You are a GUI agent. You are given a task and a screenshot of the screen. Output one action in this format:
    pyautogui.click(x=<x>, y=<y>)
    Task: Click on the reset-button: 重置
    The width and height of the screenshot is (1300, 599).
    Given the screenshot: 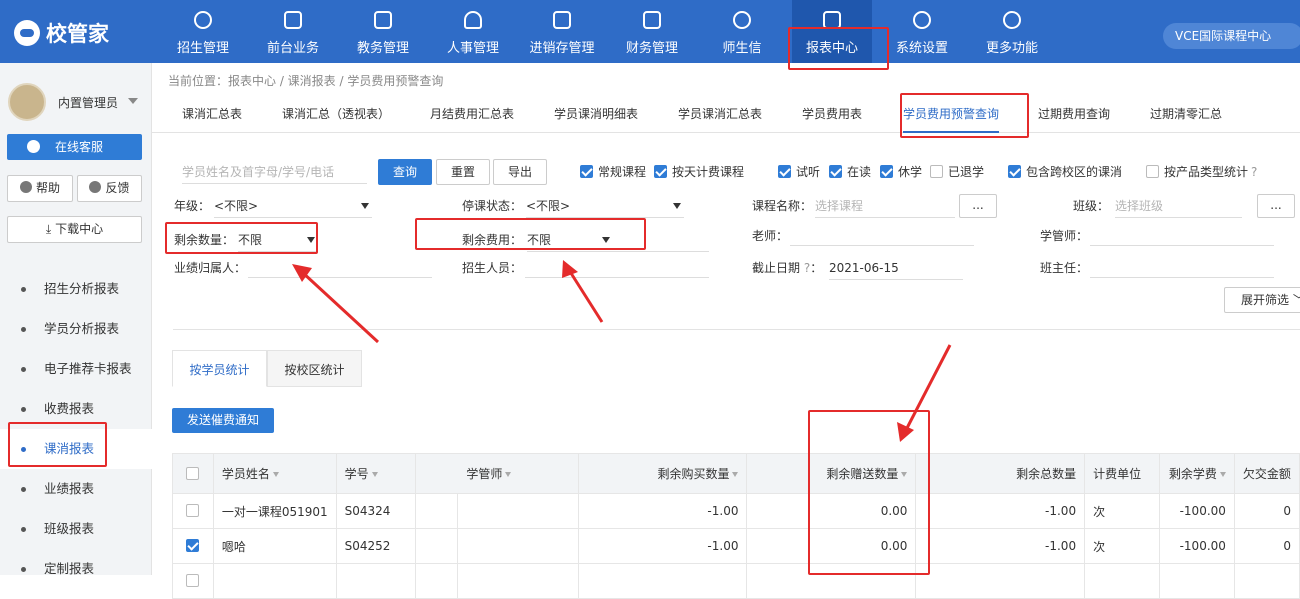 What is the action you would take?
    pyautogui.click(x=463, y=172)
    